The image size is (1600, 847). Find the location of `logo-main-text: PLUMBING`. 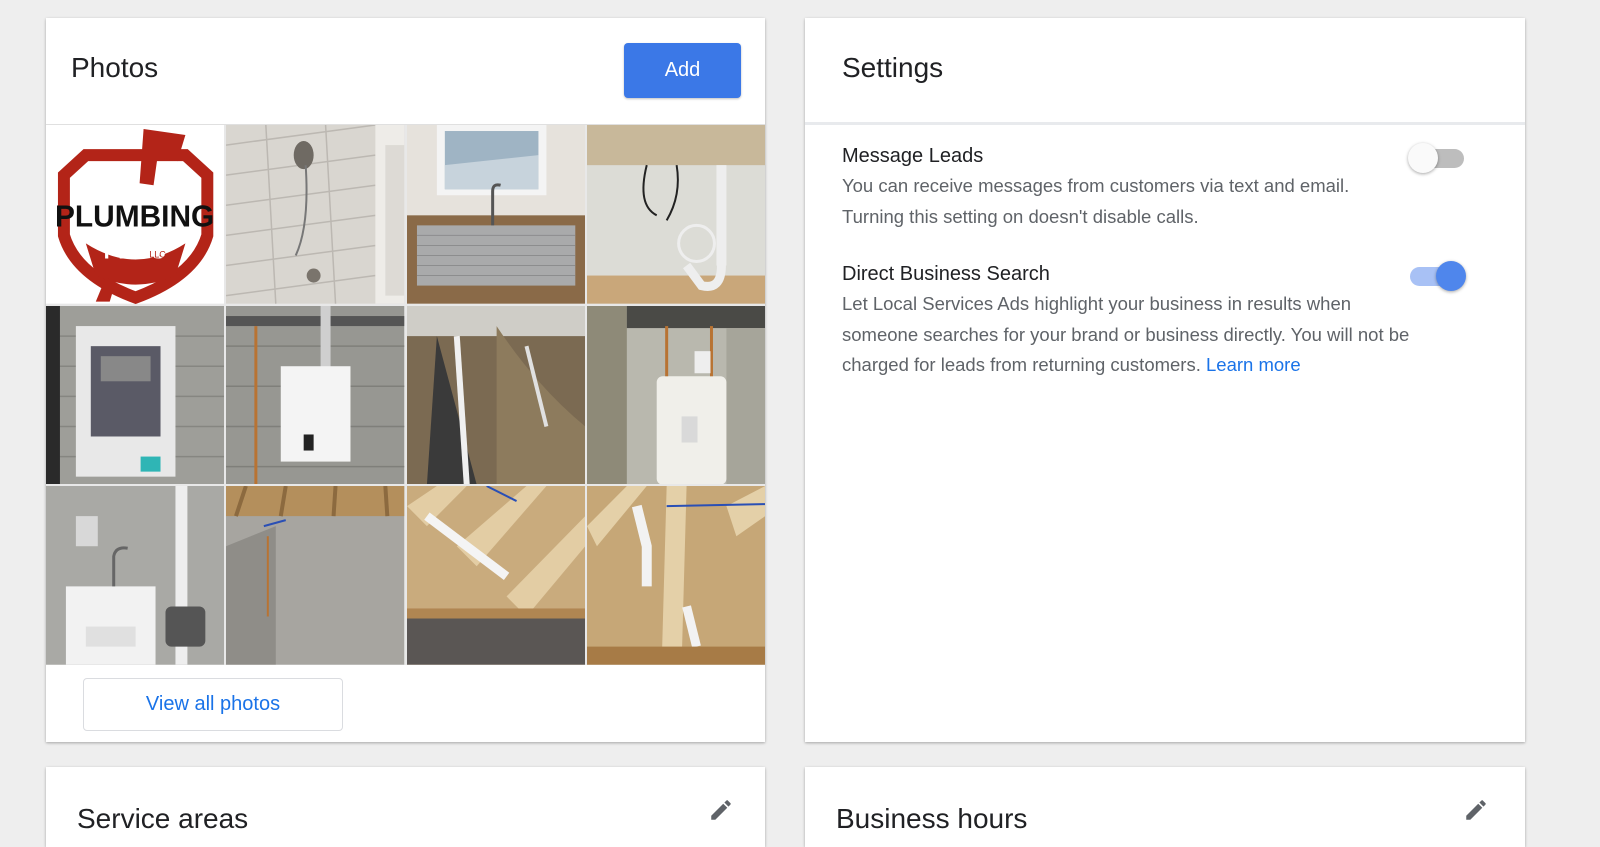

logo-main-text: PLUMBING is located at coordinates (134, 216).